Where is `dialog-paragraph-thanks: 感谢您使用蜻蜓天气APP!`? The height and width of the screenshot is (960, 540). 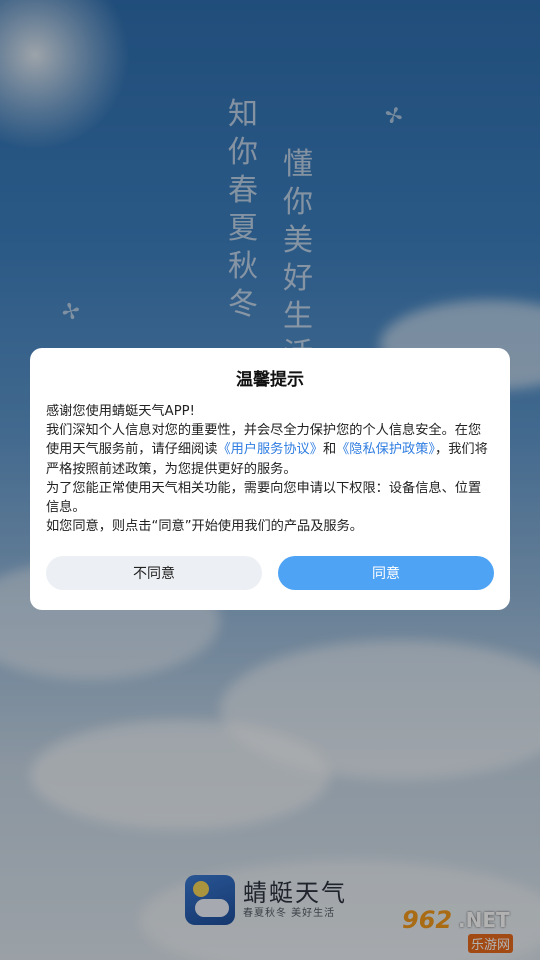 dialog-paragraph-thanks: 感谢您使用蜻蜓天气APP! is located at coordinates (120, 411).